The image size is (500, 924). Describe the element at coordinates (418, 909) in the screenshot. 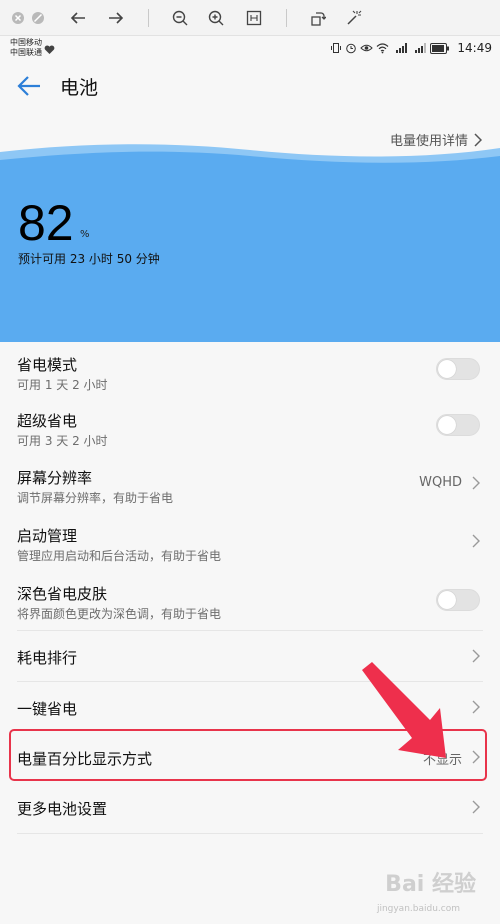

I see `watermark-url: jingyan.baidu.com` at that location.